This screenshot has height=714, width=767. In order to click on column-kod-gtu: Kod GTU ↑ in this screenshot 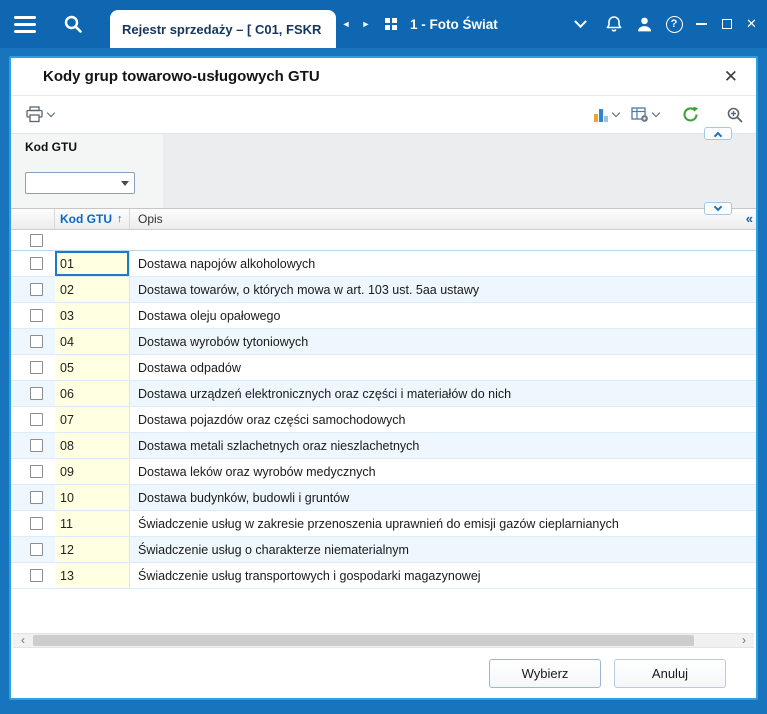, I will do `click(92, 219)`.